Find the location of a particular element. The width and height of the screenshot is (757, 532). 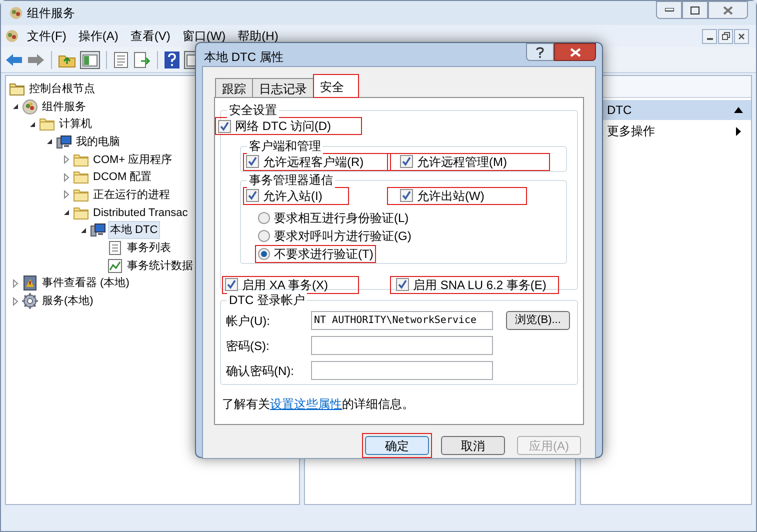

tab: 跟踪 is located at coordinates (234, 88).